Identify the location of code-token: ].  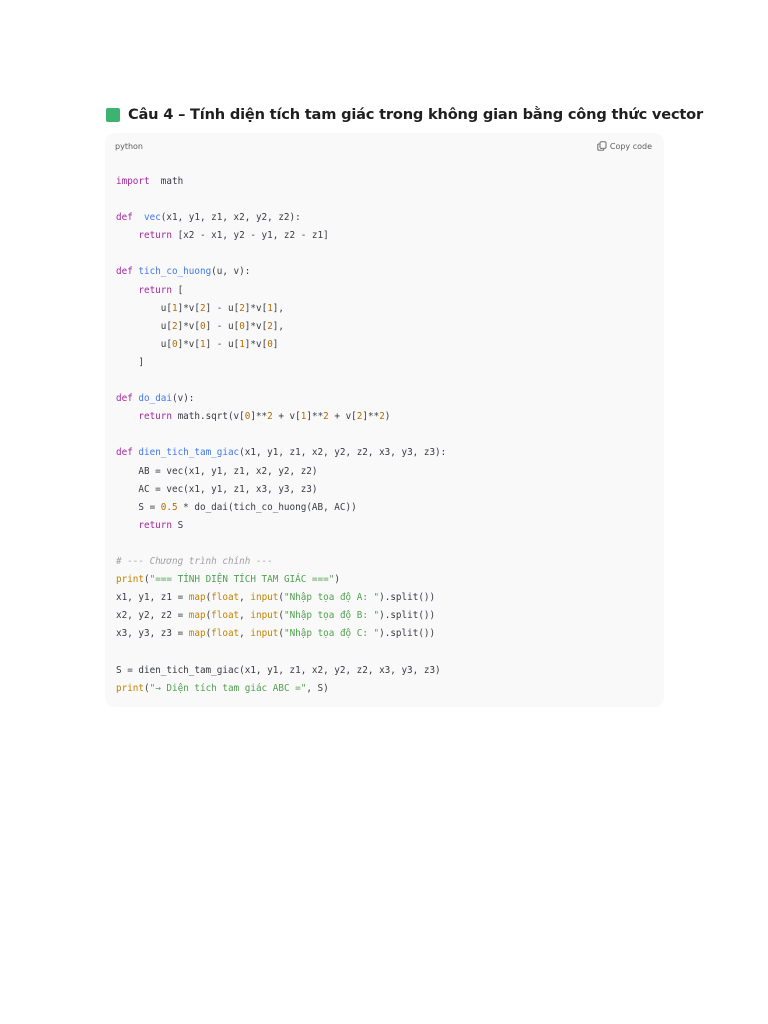
(275, 344).